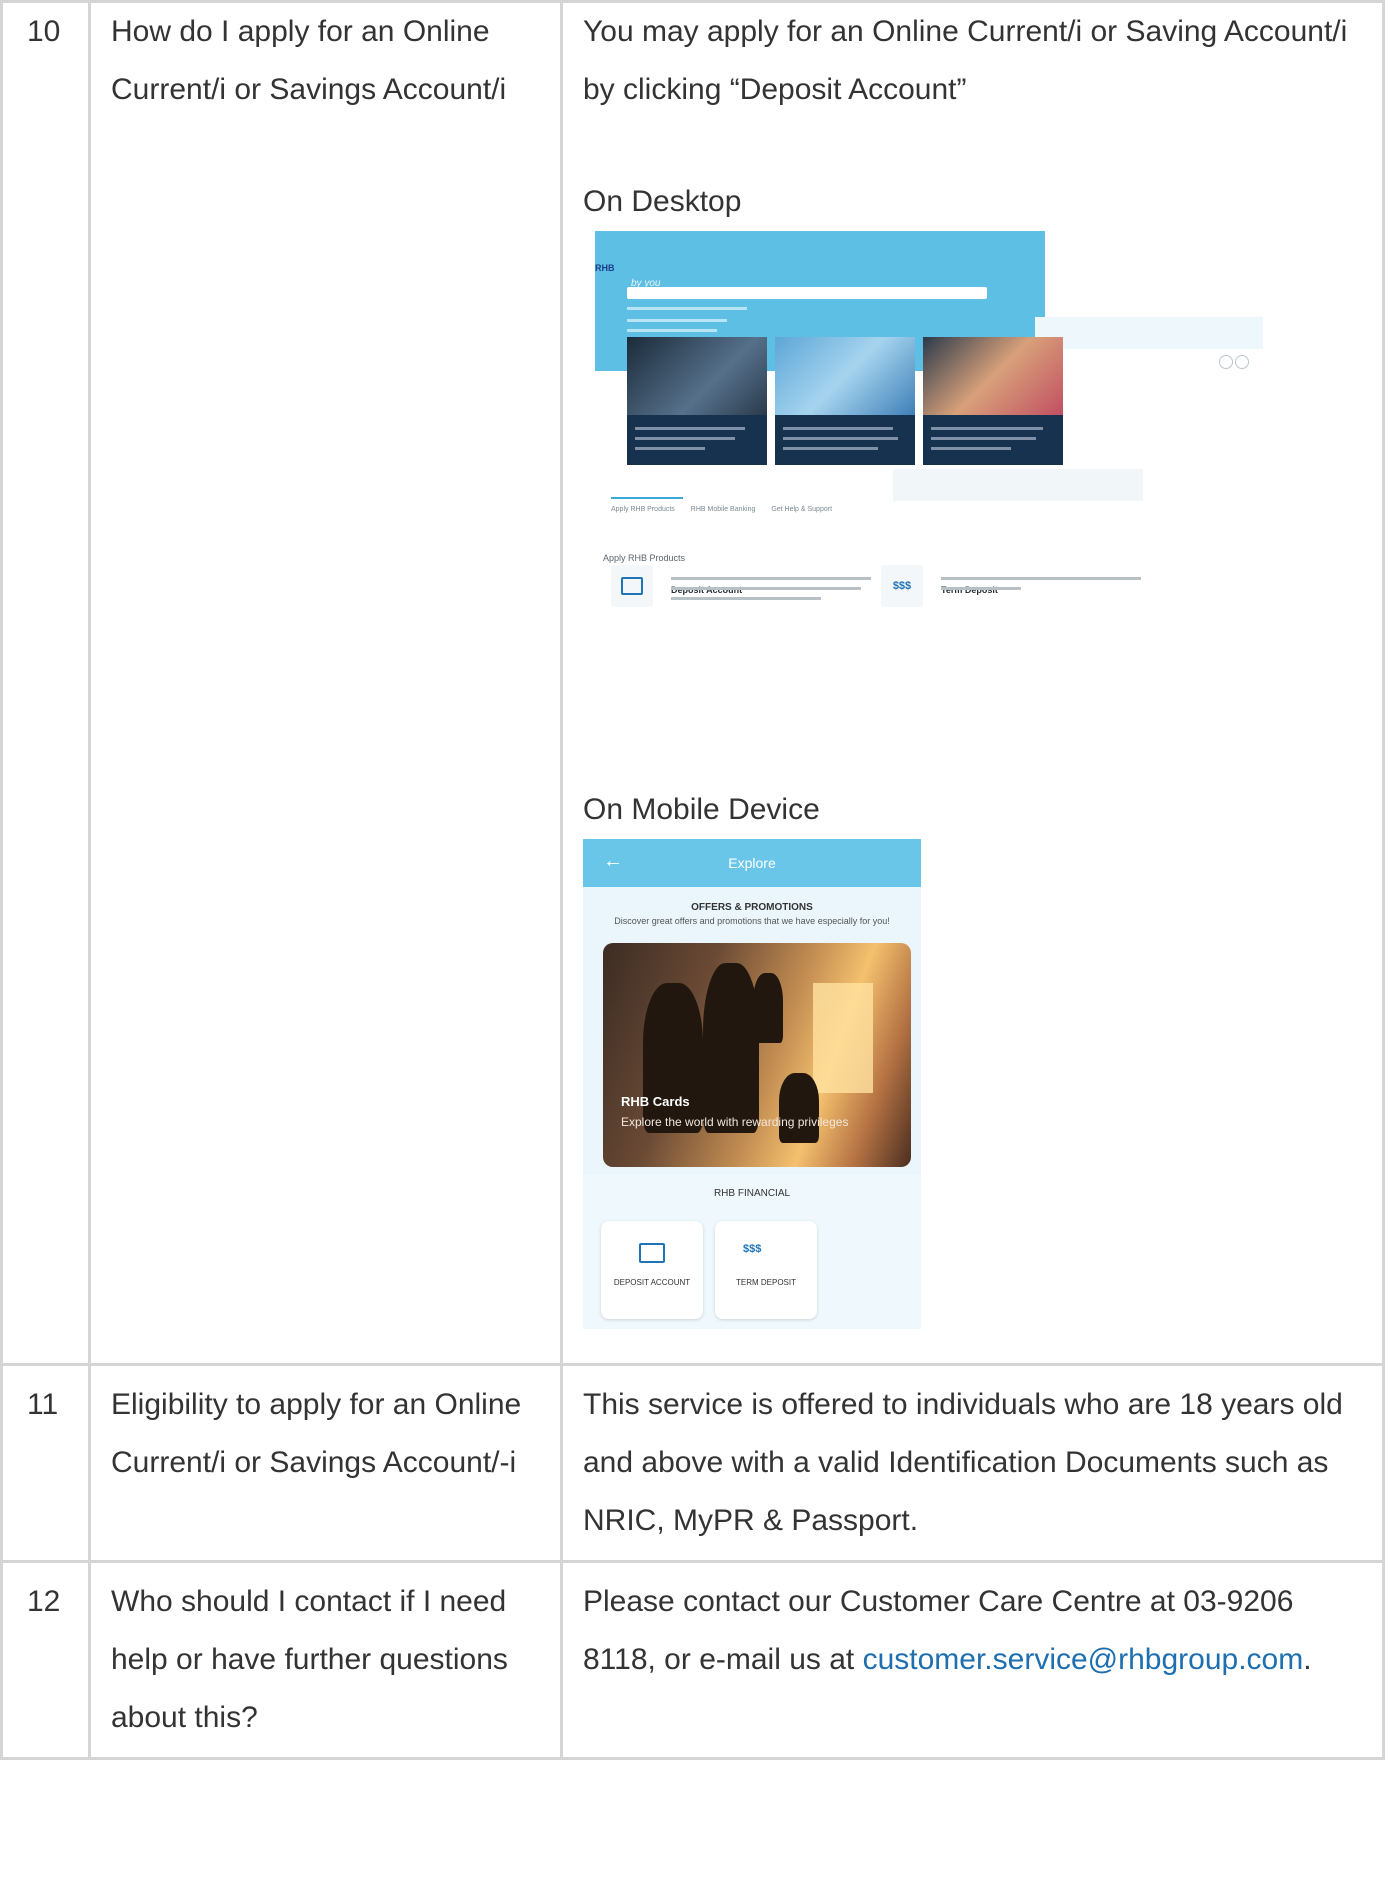 Image resolution: width=1385 pixels, height=1894 pixels. I want to click on product-title: Deposit Account, so click(707, 590).